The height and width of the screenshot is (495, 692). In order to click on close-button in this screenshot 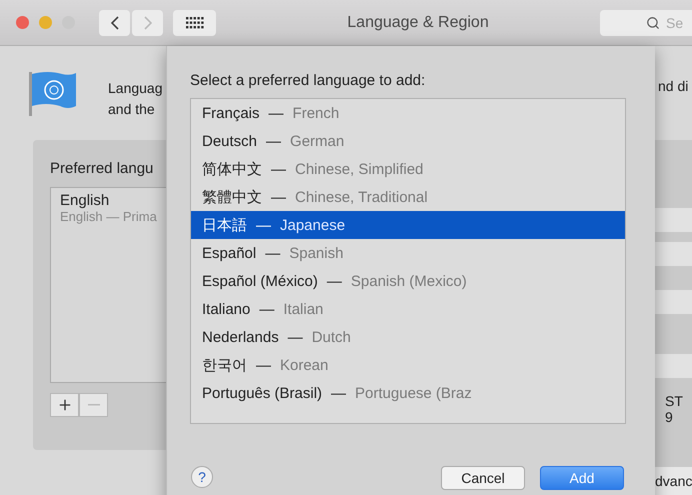, I will do `click(22, 22)`.